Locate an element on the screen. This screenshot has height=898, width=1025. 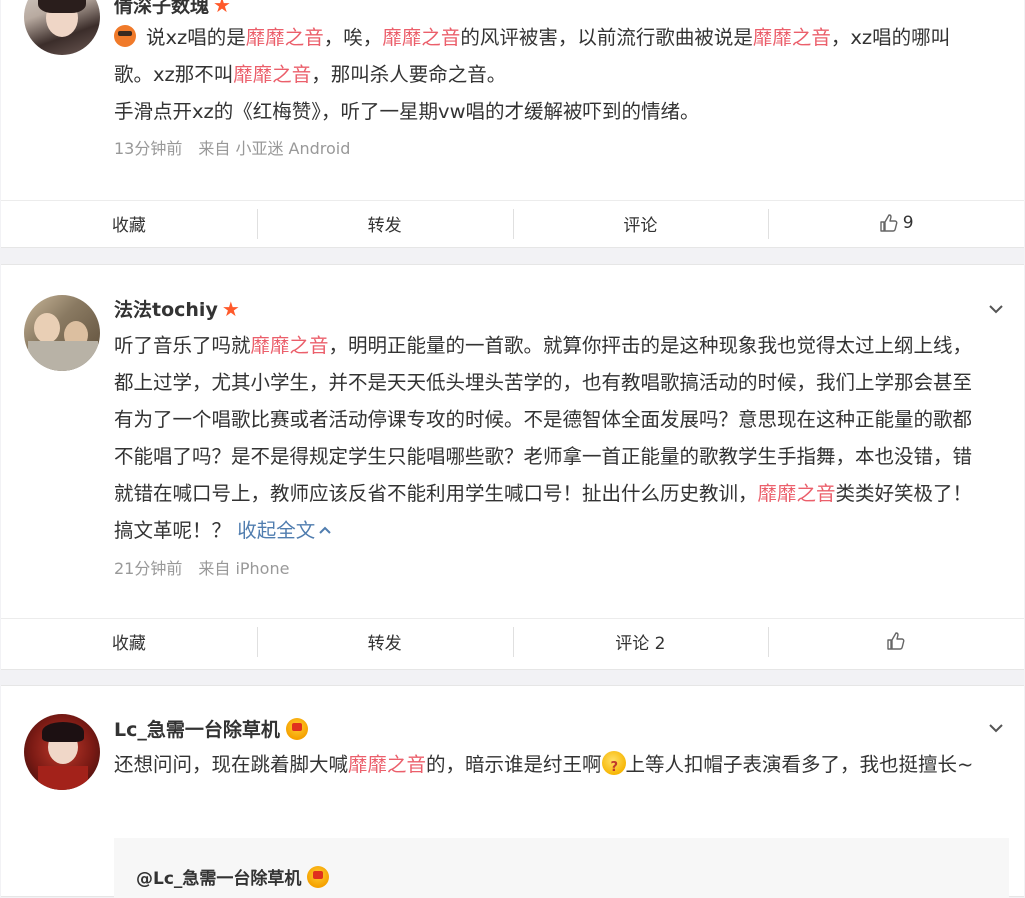
content-text: 手滑点开xz的《红梅赞》，听了一星期vw唱的才缓解被吓到的情绪。 is located at coordinates (407, 111).